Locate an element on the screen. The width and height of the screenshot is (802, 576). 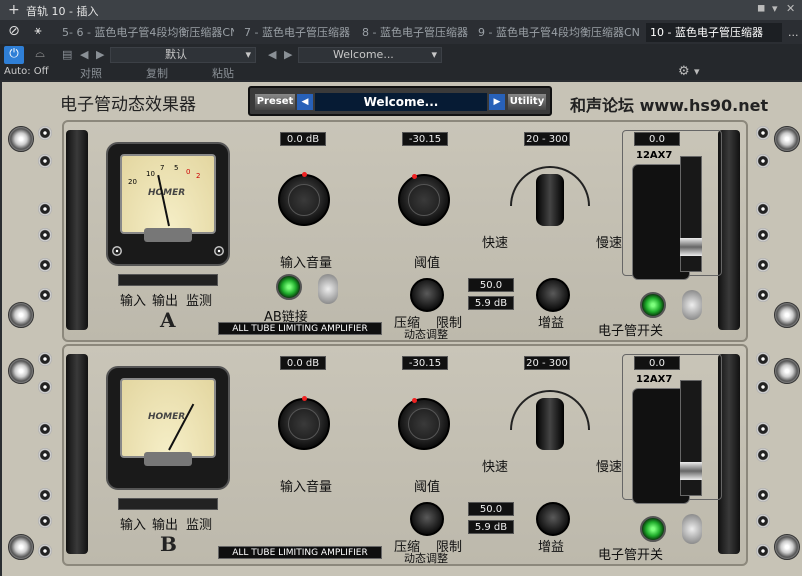
ab-link-toggle is located at coordinates (328, 289).